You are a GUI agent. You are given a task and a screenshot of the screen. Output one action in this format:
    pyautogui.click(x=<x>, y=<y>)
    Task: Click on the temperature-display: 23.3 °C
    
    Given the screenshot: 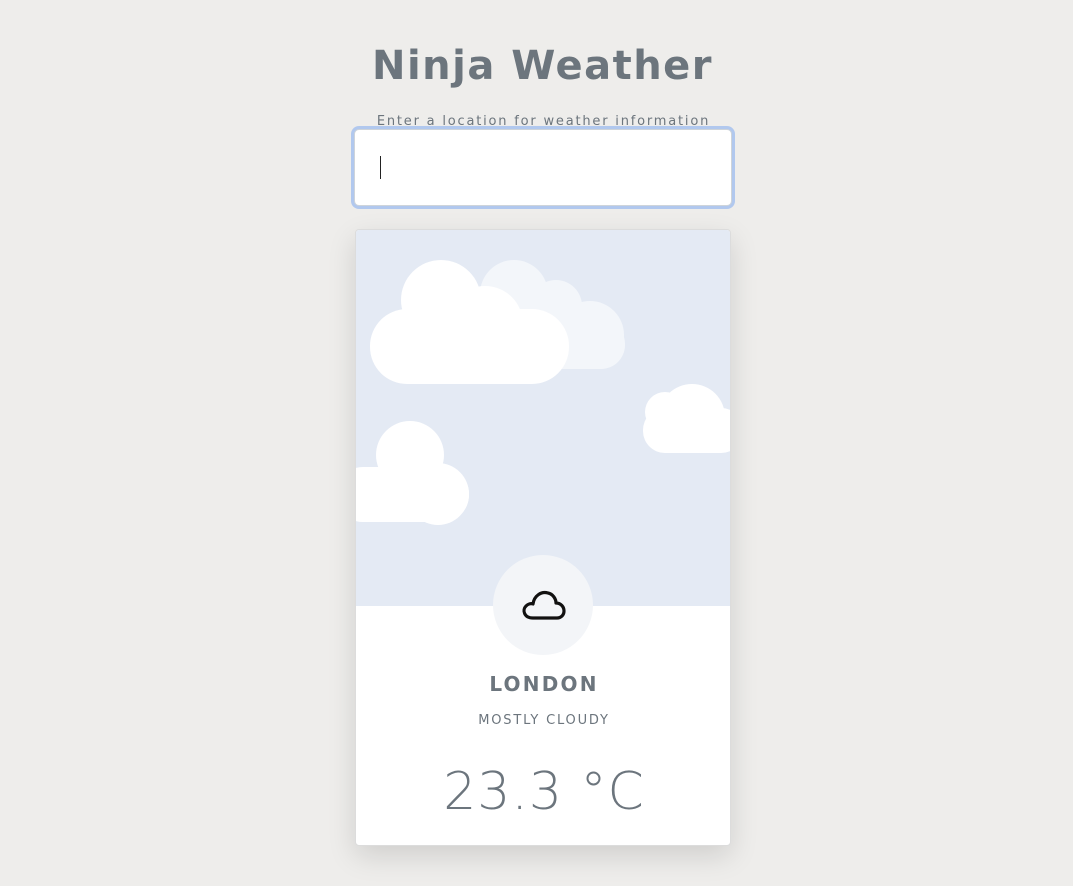 What is the action you would take?
    pyautogui.click(x=543, y=792)
    